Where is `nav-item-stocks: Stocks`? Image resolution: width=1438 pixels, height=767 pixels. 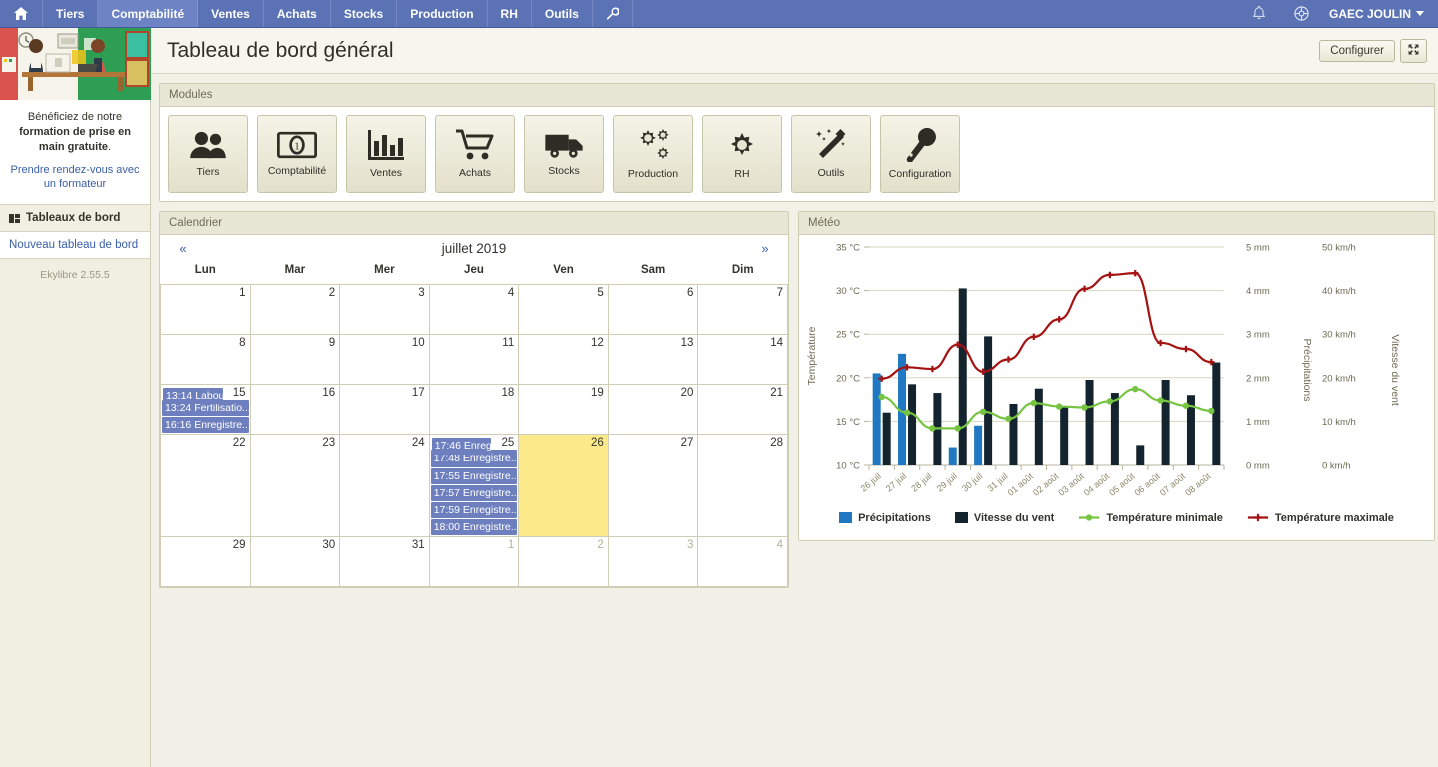
nav-item-stocks: Stocks is located at coordinates (364, 13).